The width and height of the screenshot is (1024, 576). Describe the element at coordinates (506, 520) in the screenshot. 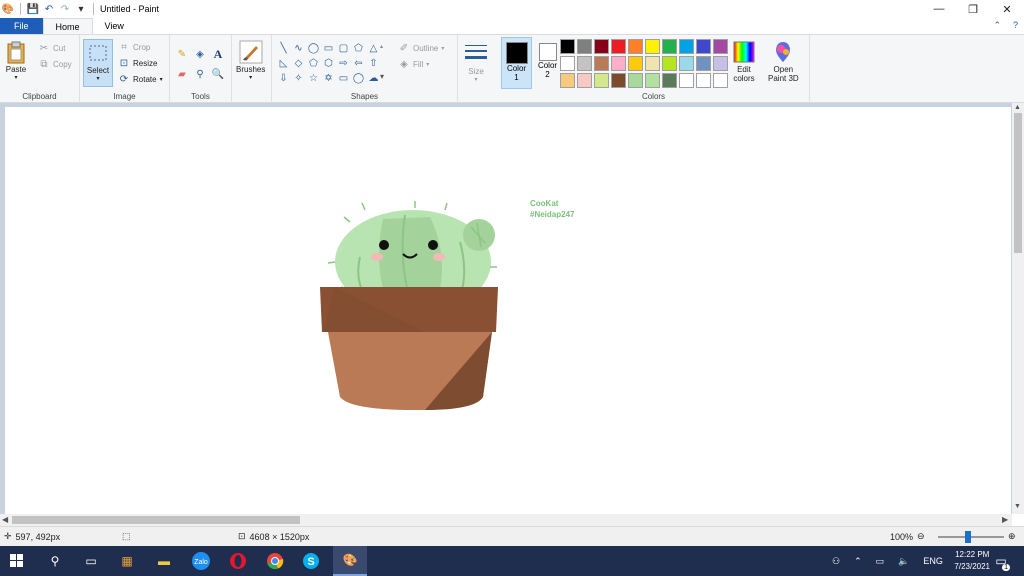

I see `horizontal-scrollbar: ◀ ▶` at that location.